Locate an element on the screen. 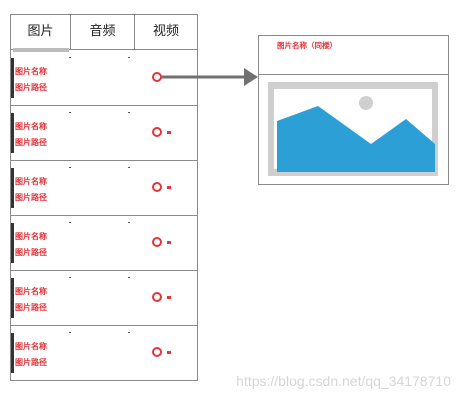 This screenshot has width=461, height=400. landscape-image-icon is located at coordinates (353, 129).